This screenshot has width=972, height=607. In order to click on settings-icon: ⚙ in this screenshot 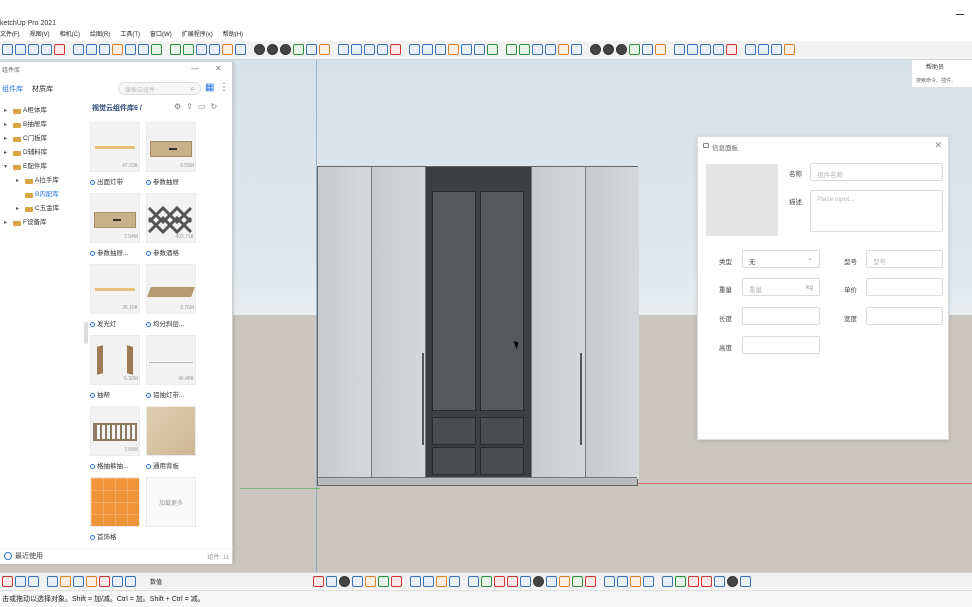, I will do `click(177, 106)`.